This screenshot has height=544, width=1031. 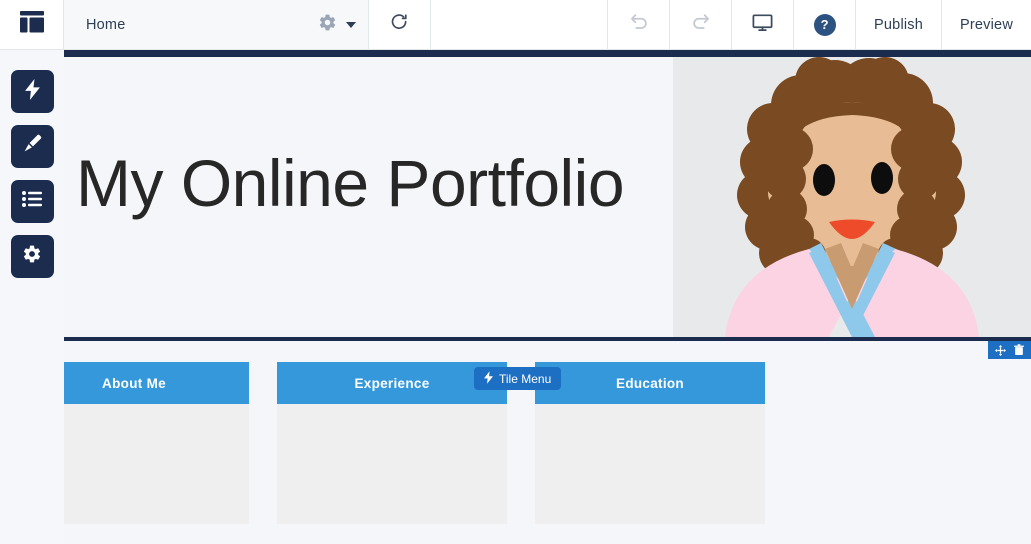 What do you see at coordinates (350, 183) in the screenshot?
I see `hero-title: My Online Portfolio` at bounding box center [350, 183].